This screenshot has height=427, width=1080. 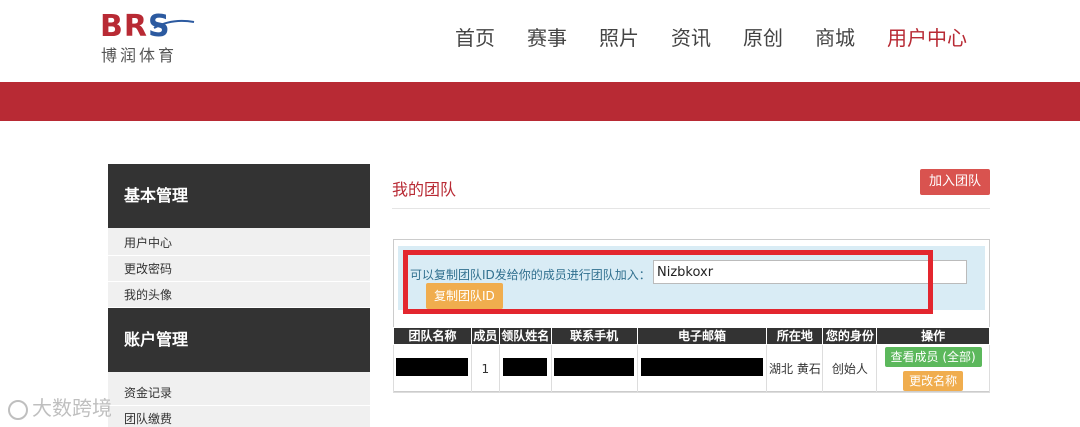 I want to click on cell-team-name, so click(x=432, y=368).